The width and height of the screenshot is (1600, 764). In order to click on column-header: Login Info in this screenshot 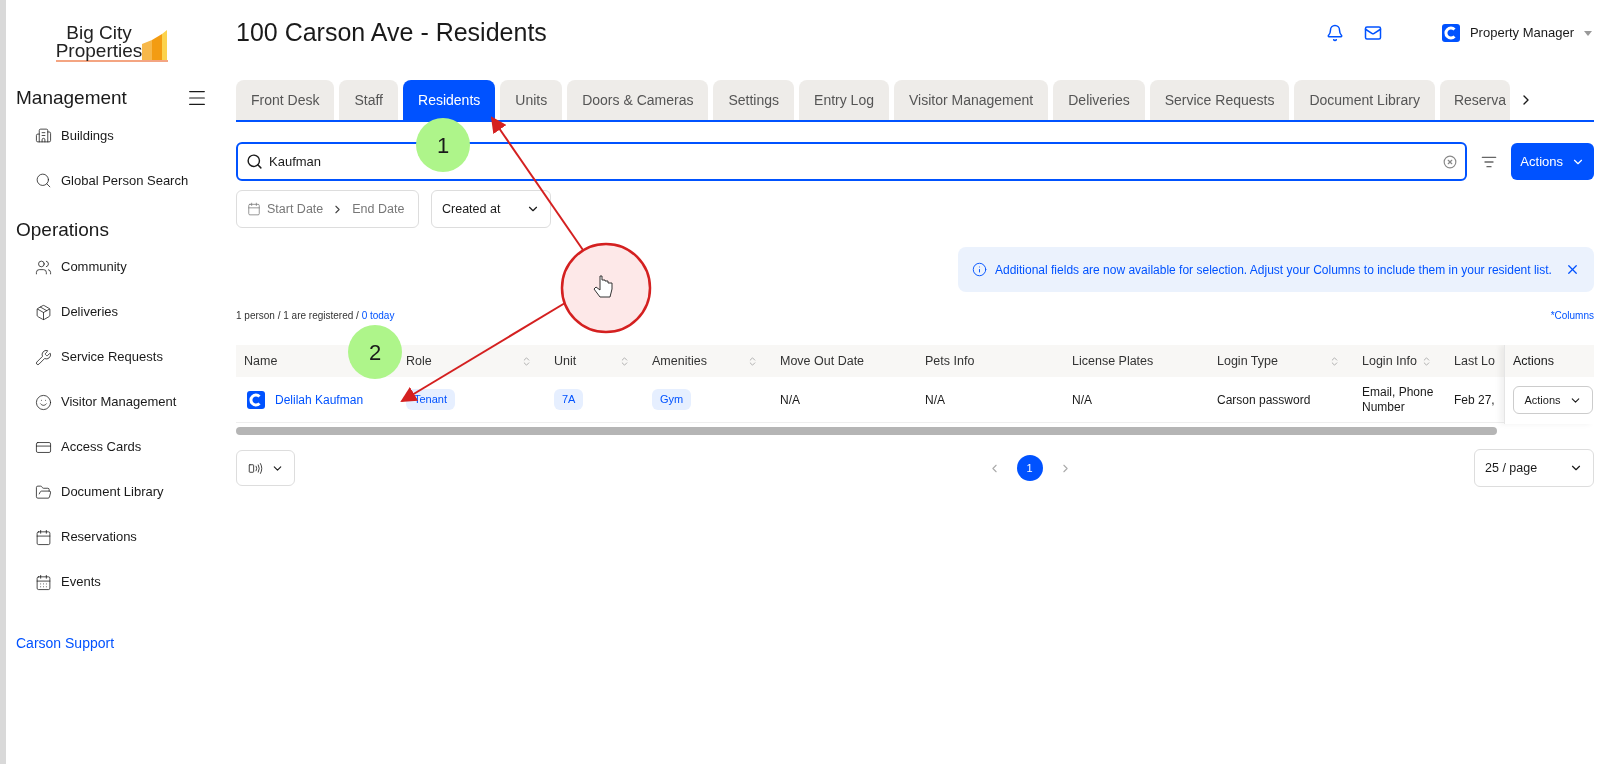, I will do `click(1389, 361)`.